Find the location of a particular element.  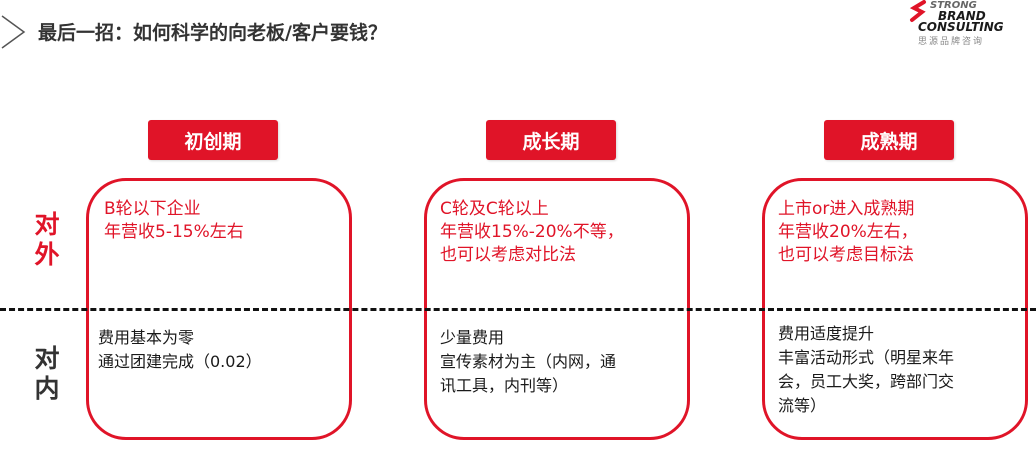

text-line: 少量费用 is located at coordinates (472, 337).